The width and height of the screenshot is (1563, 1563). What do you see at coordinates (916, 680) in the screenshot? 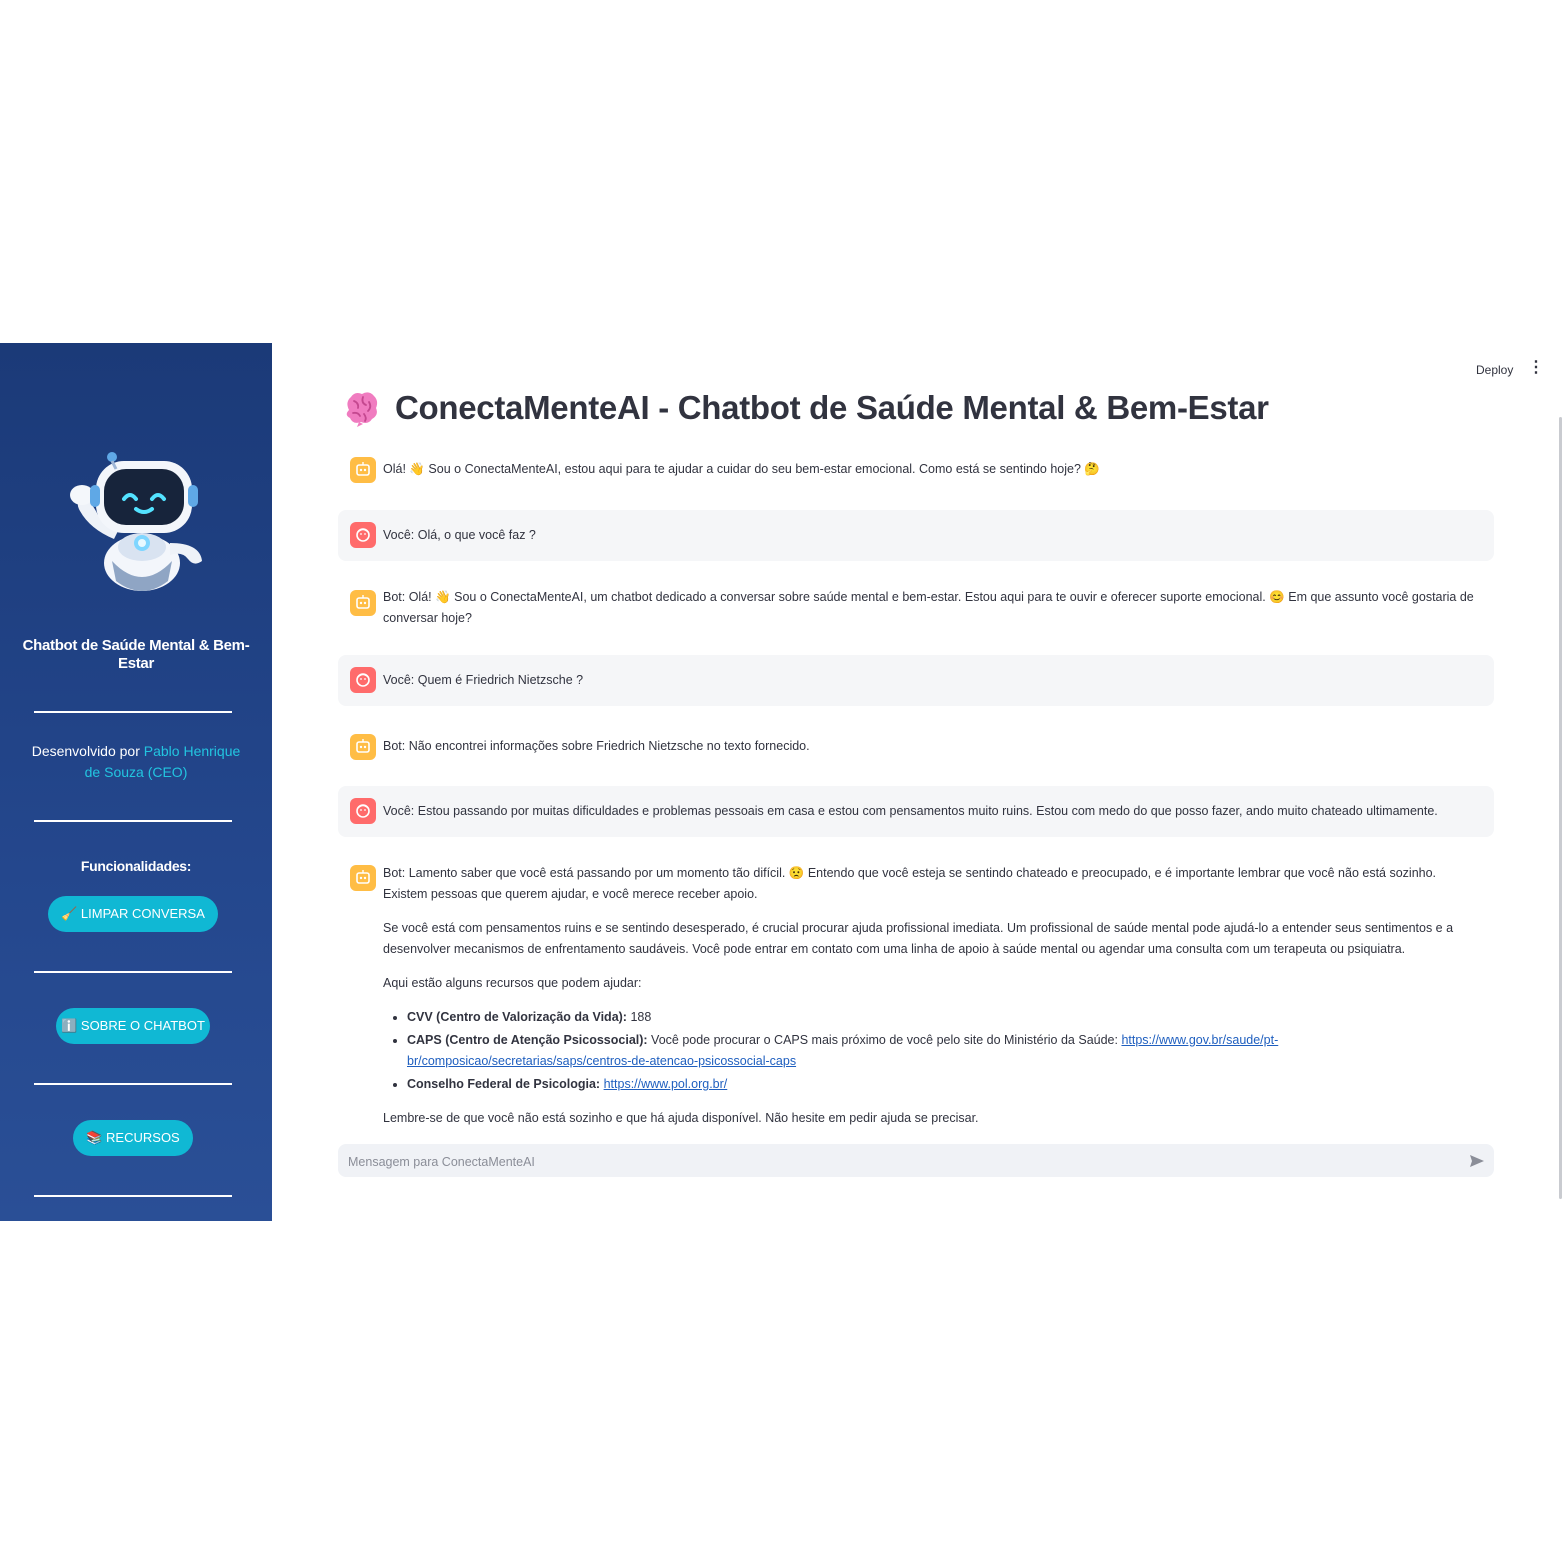
I see `chat-message-user: Você: Quem é Friedrich Nietzsche ?` at bounding box center [916, 680].